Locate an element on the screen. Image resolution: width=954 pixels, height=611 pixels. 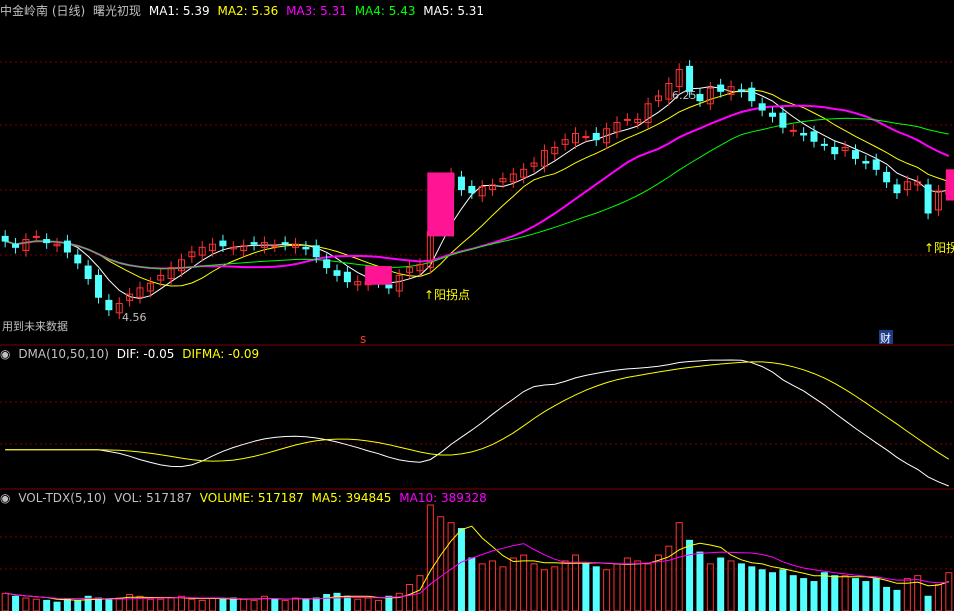
signal-label-1: ↑阳拐点 is located at coordinates (447, 294).